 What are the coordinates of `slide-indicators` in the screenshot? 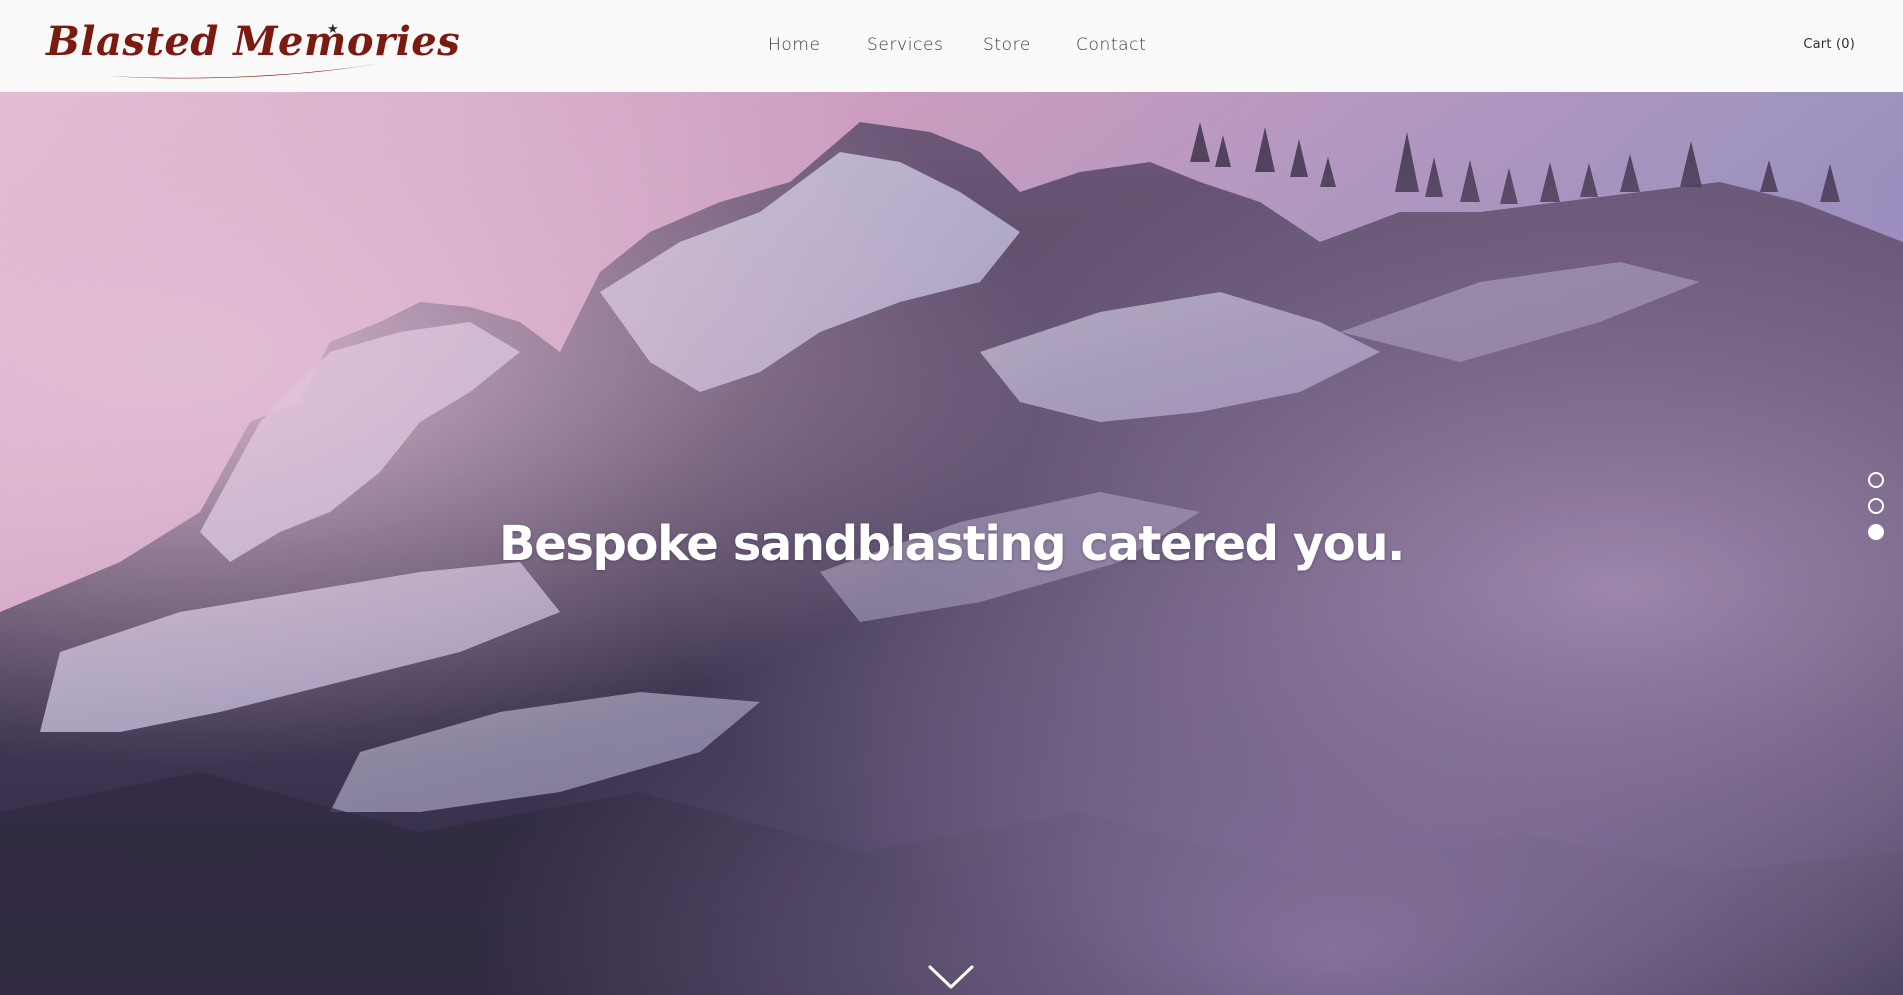 It's located at (1876, 512).